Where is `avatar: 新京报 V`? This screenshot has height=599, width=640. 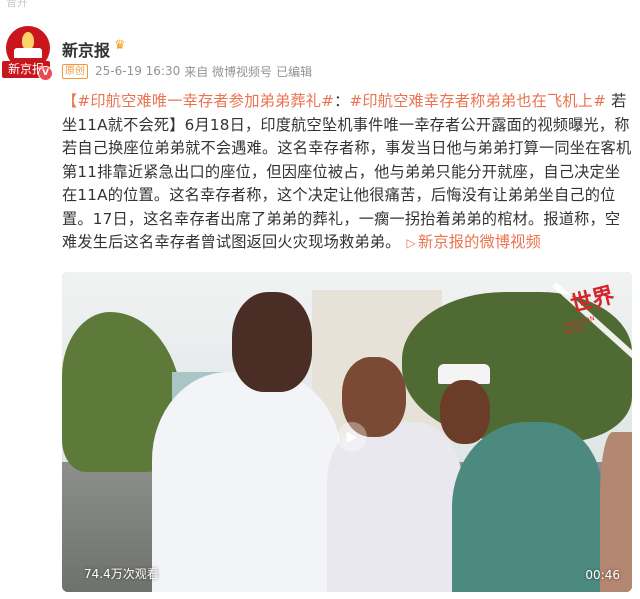
avatar: 新京报 V is located at coordinates (27, 53).